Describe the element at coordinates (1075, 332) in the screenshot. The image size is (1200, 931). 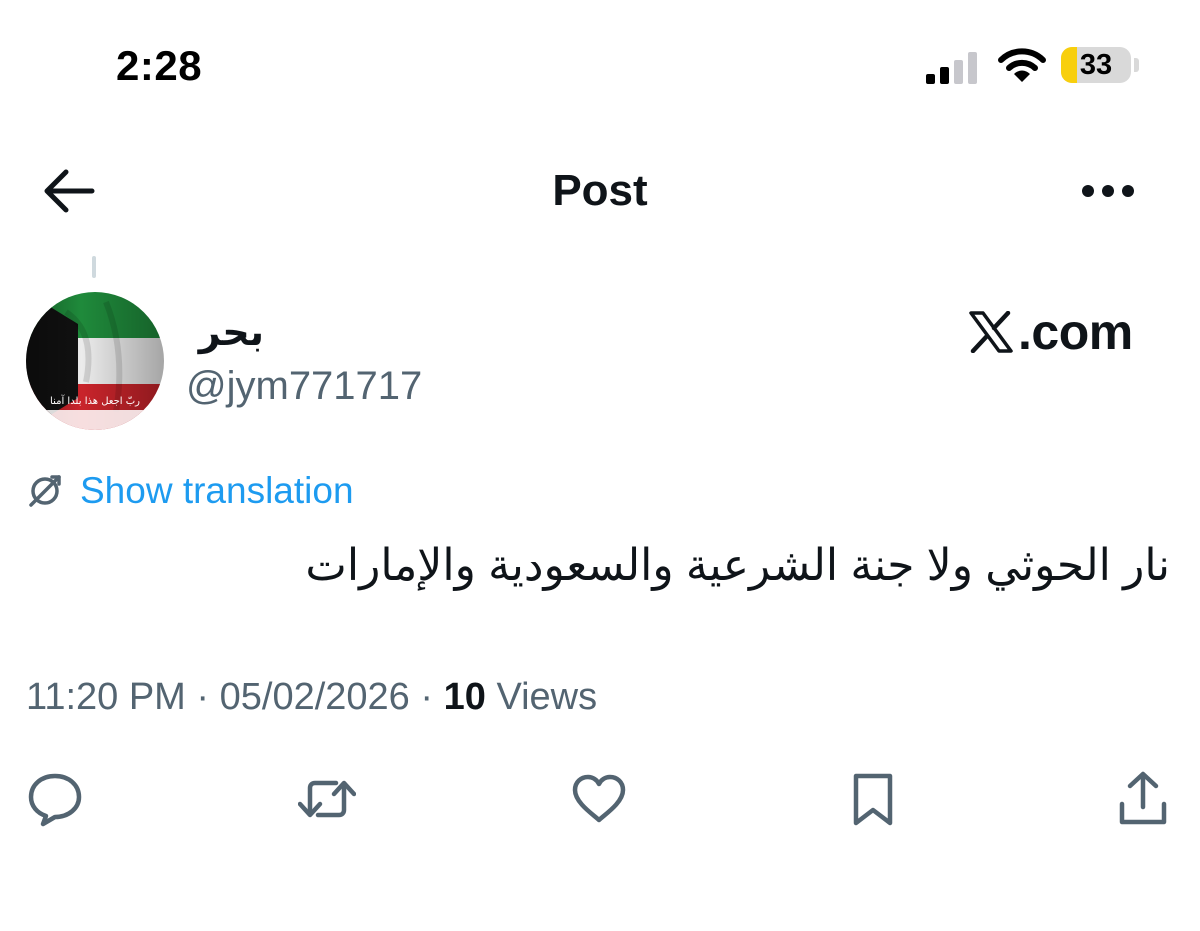
I see `brand-text: .com` at that location.